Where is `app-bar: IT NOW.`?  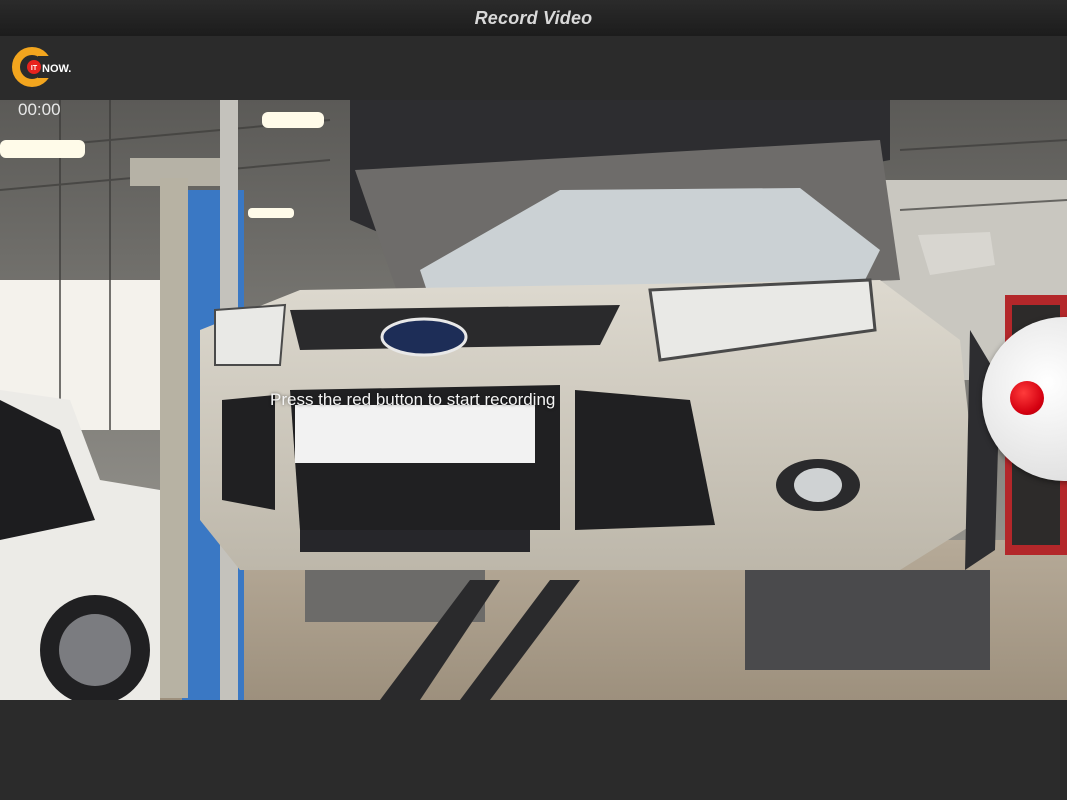 app-bar: IT NOW. is located at coordinates (533, 68).